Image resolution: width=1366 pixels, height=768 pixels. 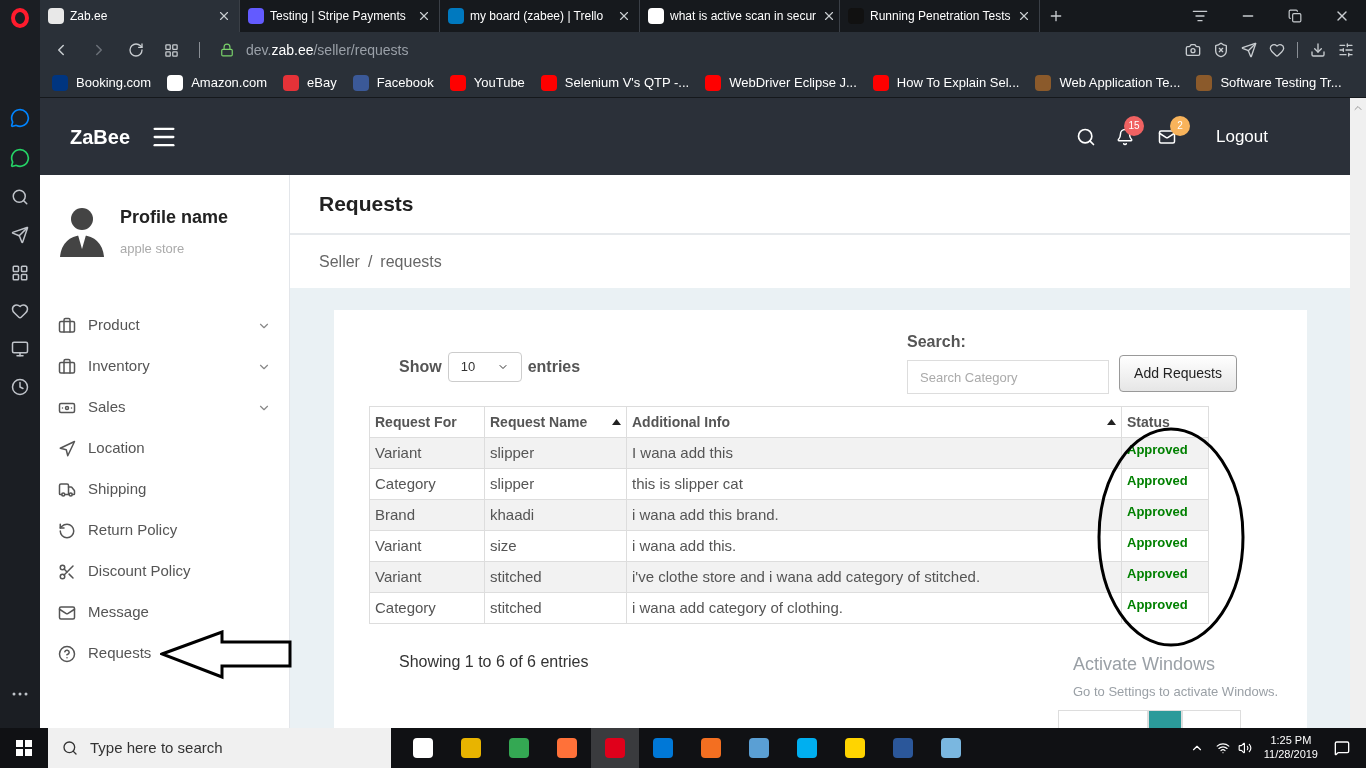 I want to click on tab-menu-icon, so click(x=1200, y=16).